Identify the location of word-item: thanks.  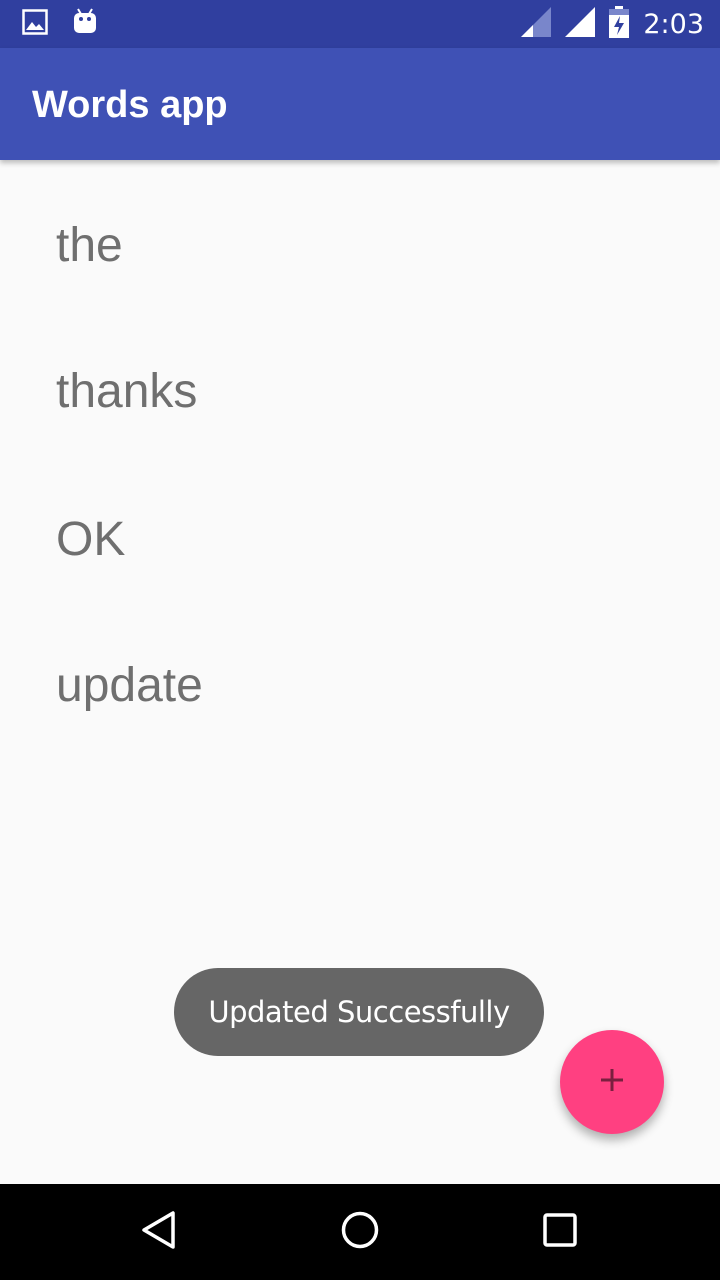
(126, 391).